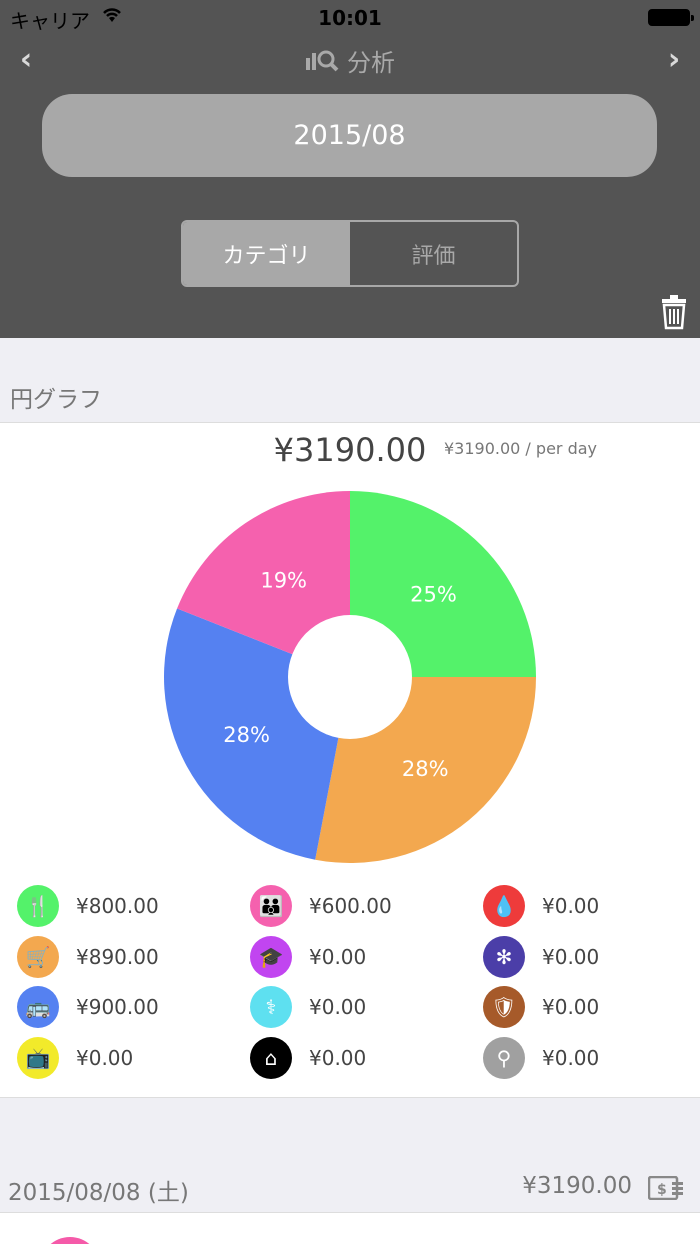  I want to click on page-title: 分析, so click(350, 60).